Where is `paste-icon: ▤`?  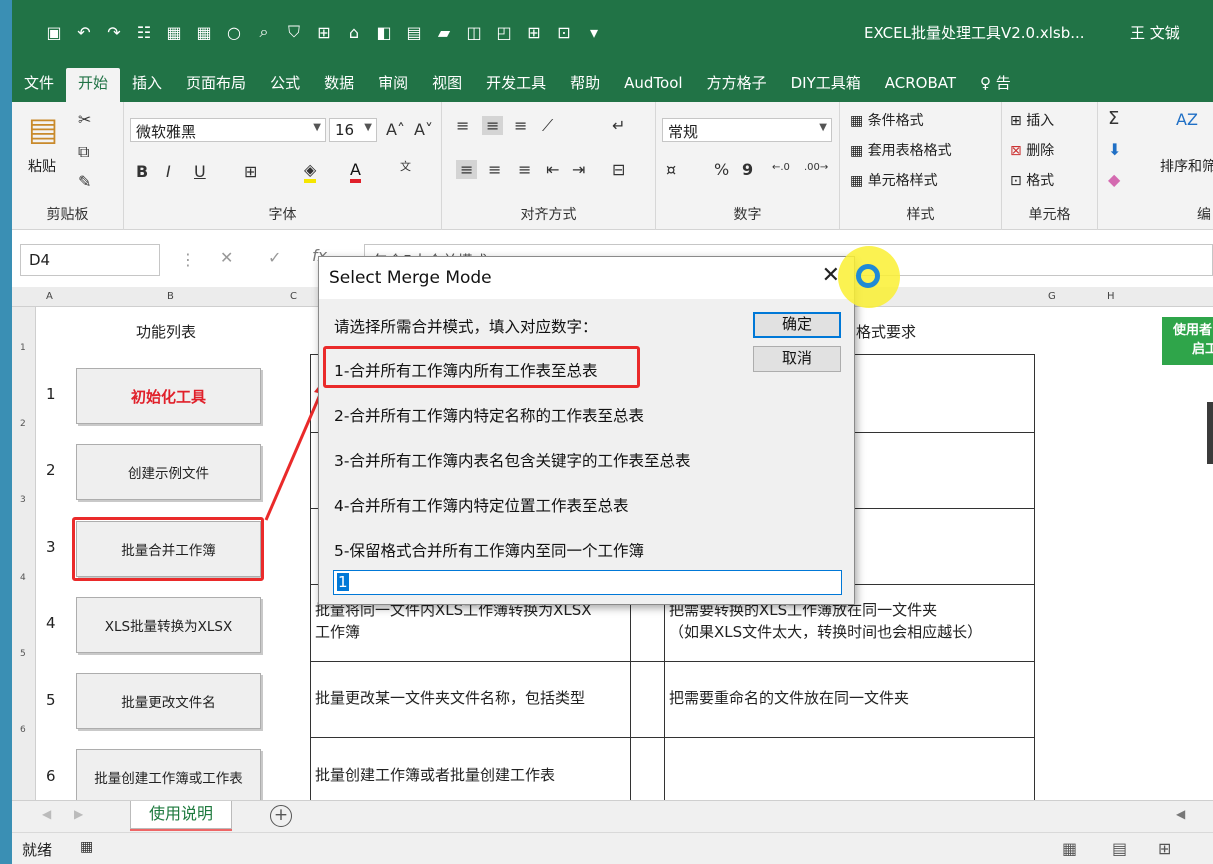
paste-icon: ▤ is located at coordinates (43, 129).